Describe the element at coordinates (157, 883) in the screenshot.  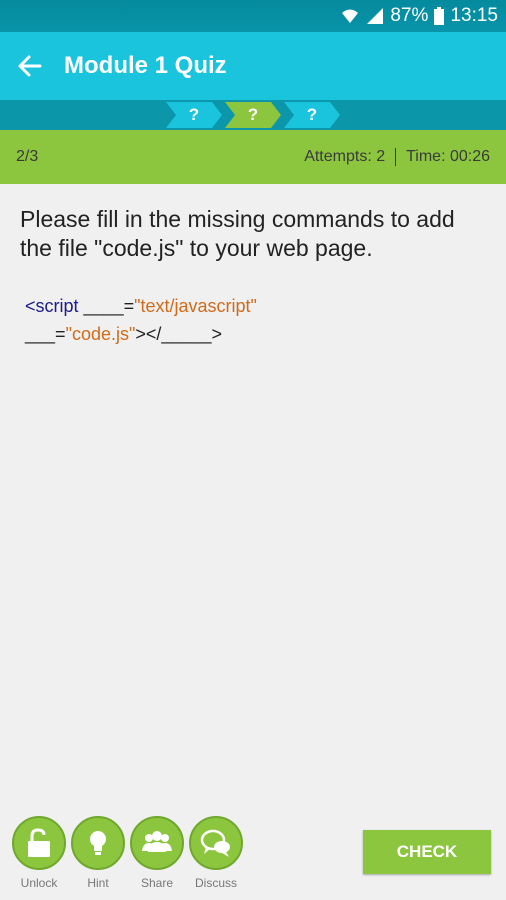
I see `share-label: Share` at that location.